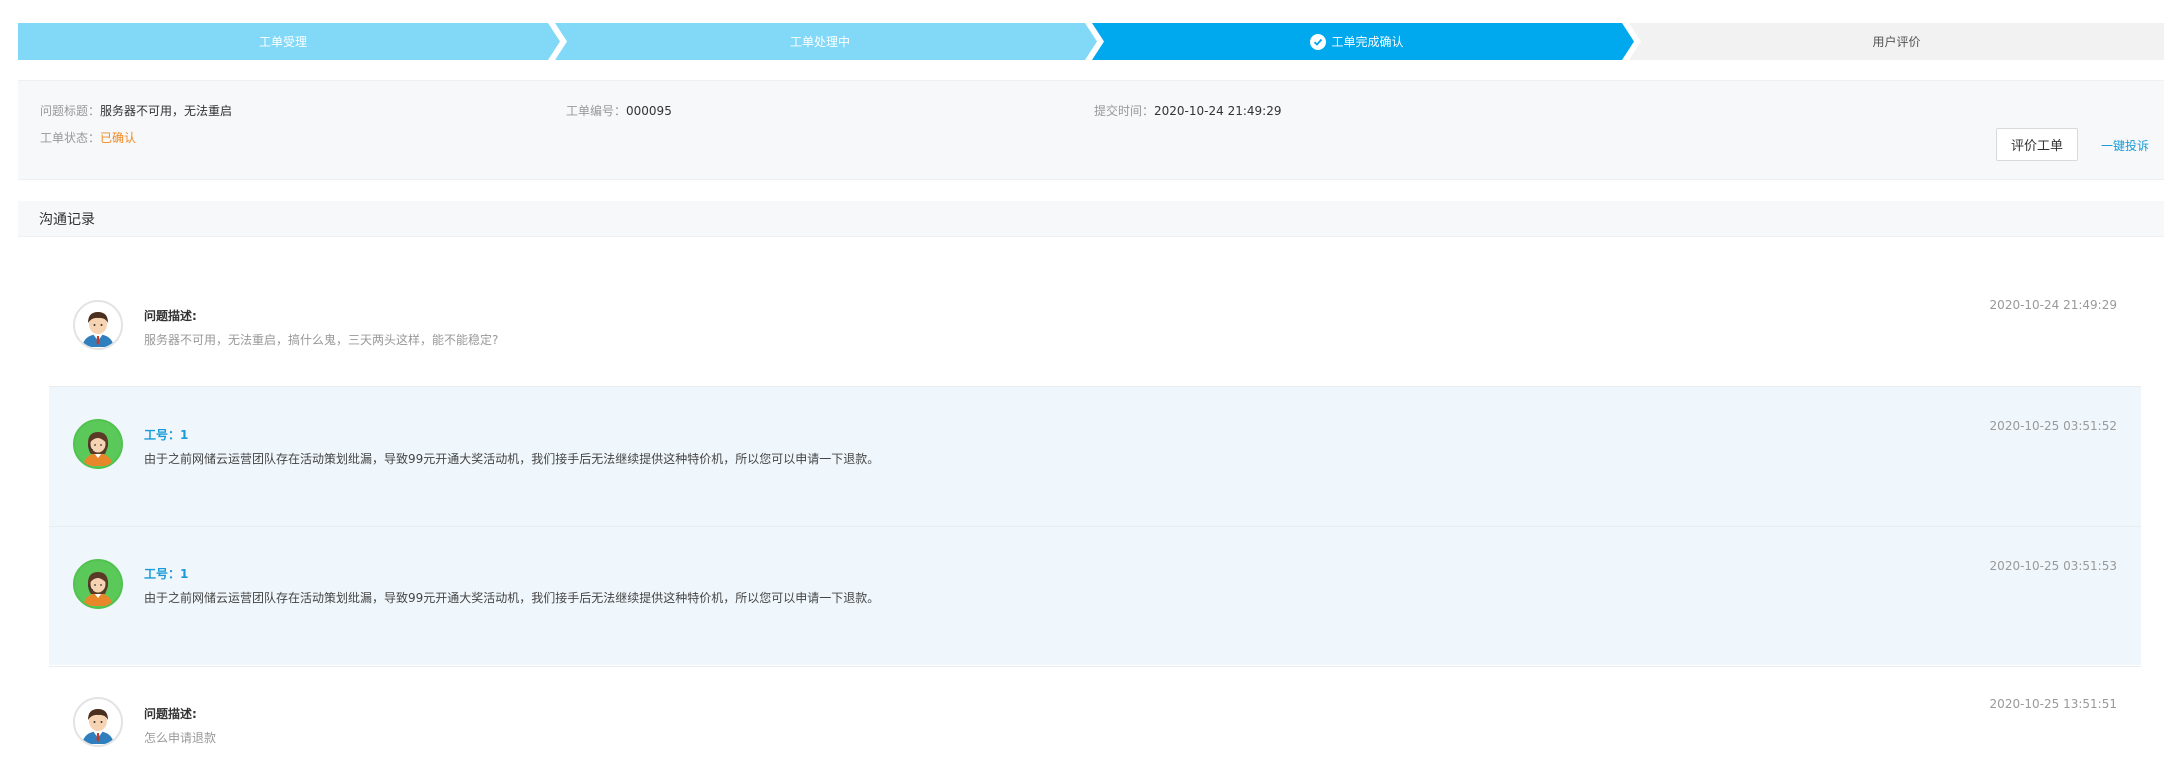  I want to click on step-user-evaluation: 用户评价, so click(1896, 41).